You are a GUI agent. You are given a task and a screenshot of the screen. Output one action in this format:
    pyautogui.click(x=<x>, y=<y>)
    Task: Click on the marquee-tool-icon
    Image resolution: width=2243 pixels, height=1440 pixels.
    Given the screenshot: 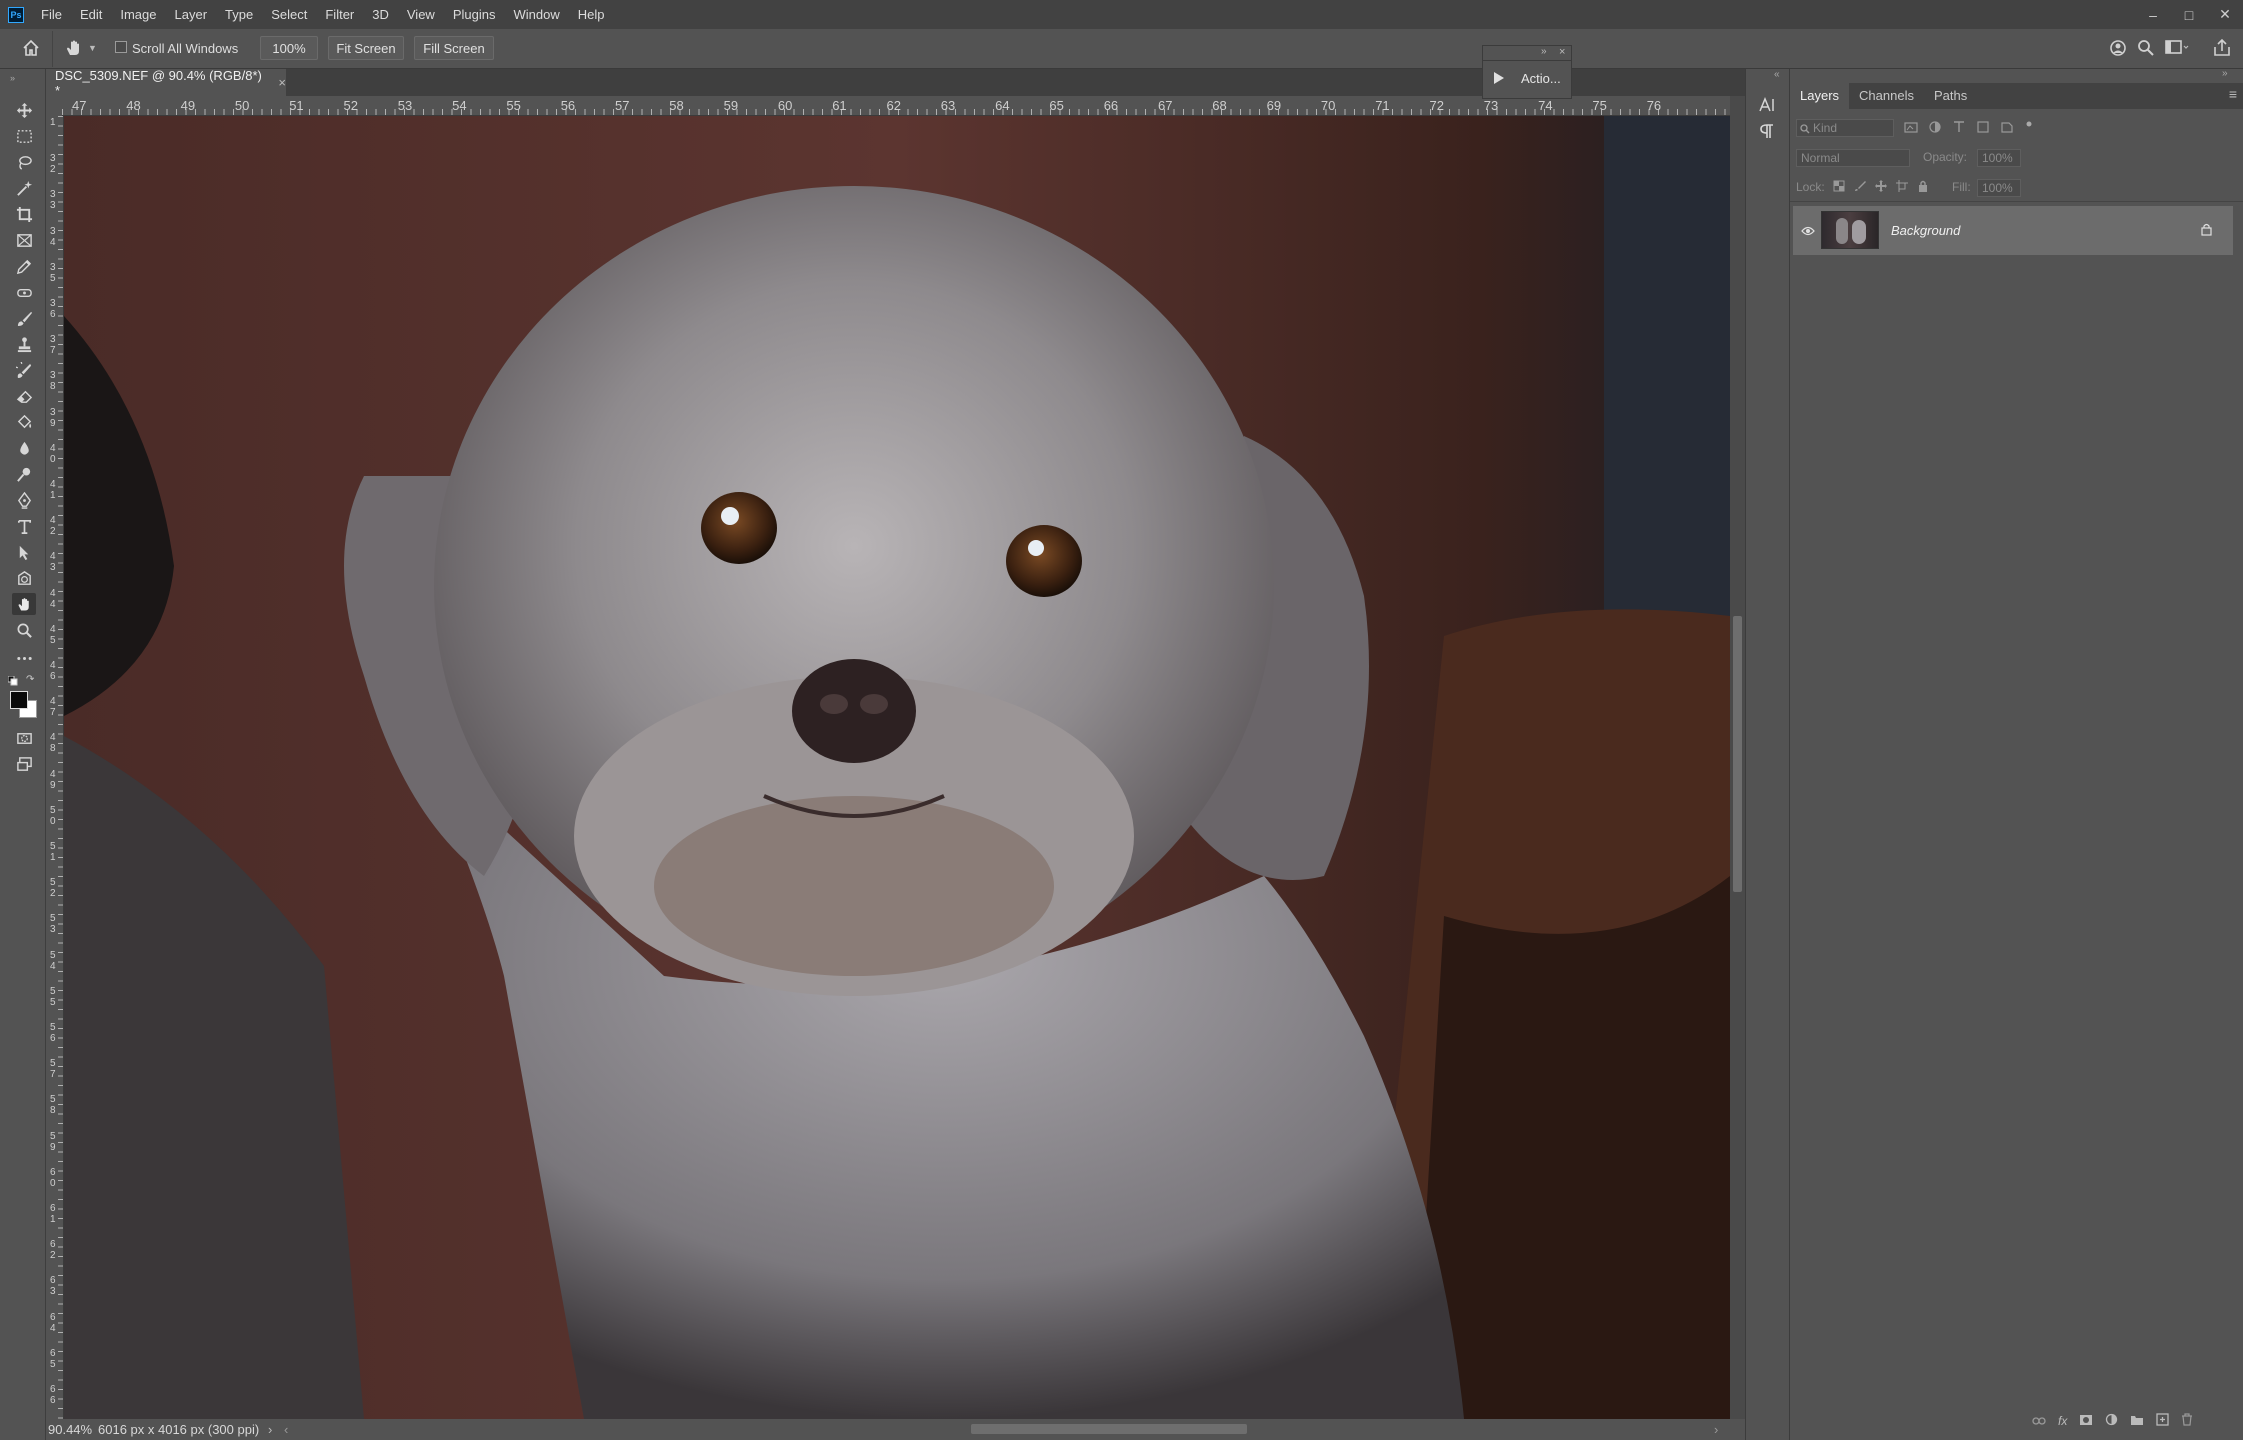 What is the action you would take?
    pyautogui.click(x=24, y=136)
    